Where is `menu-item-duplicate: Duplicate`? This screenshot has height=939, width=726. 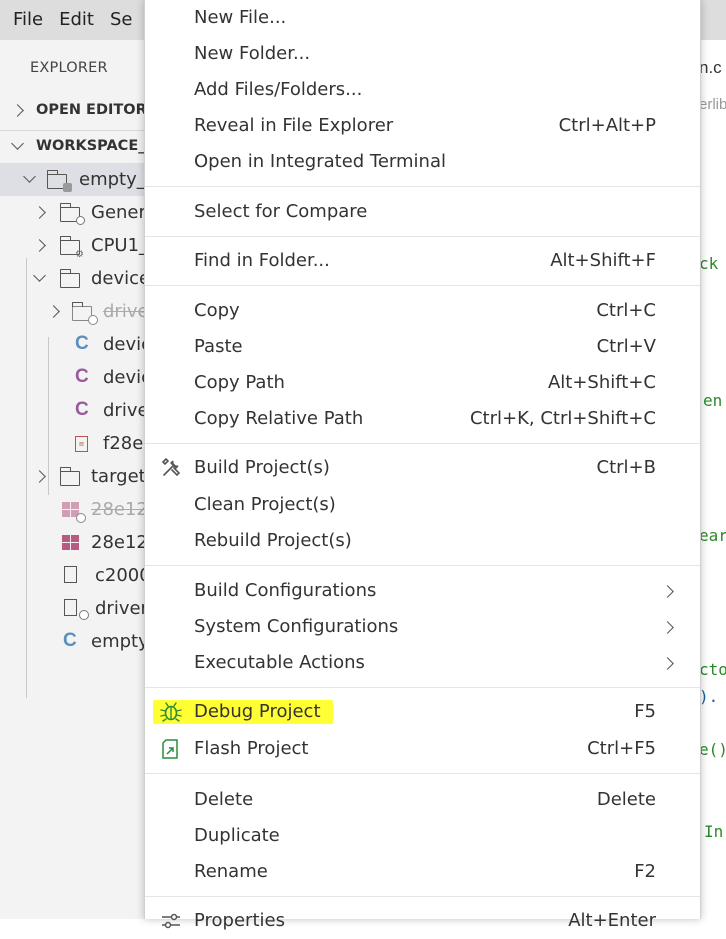
menu-item-duplicate: Duplicate is located at coordinates (422, 836).